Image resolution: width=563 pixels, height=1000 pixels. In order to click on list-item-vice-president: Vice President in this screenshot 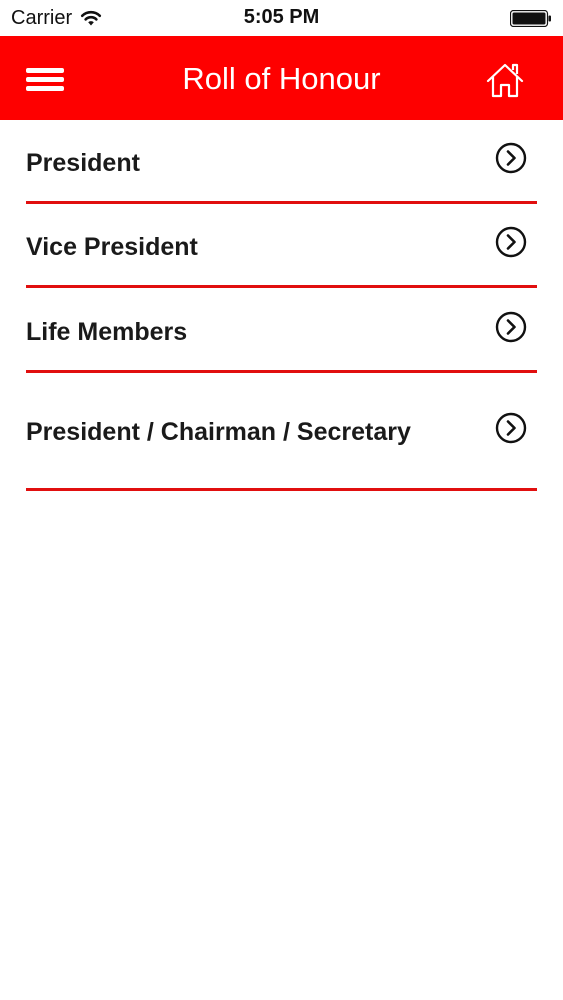, I will do `click(281, 248)`.